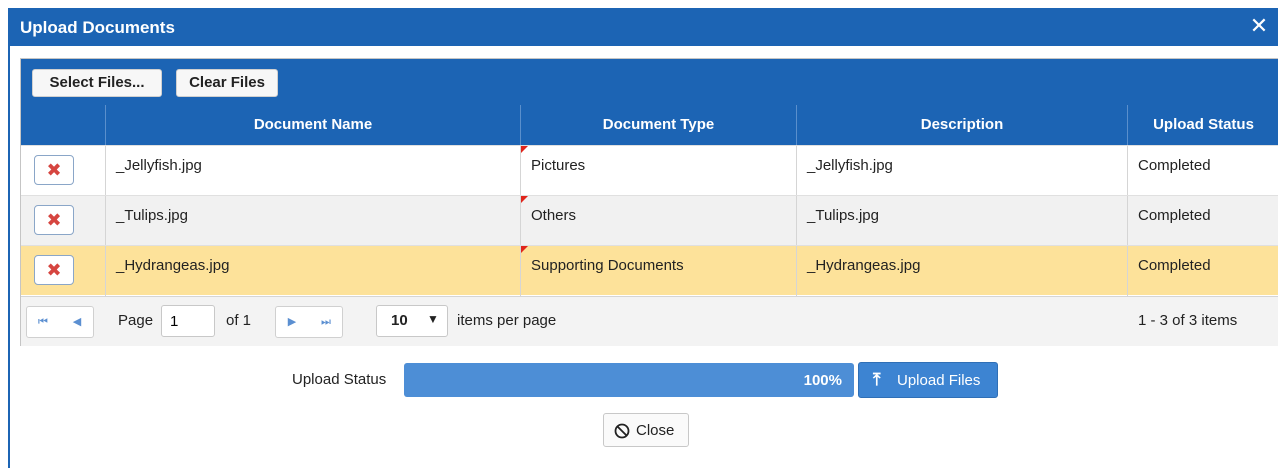 Image resolution: width=1278 pixels, height=468 pixels. Describe the element at coordinates (312, 171) in the screenshot. I see `document-name-cell: _Jellyfish.jpg` at that location.